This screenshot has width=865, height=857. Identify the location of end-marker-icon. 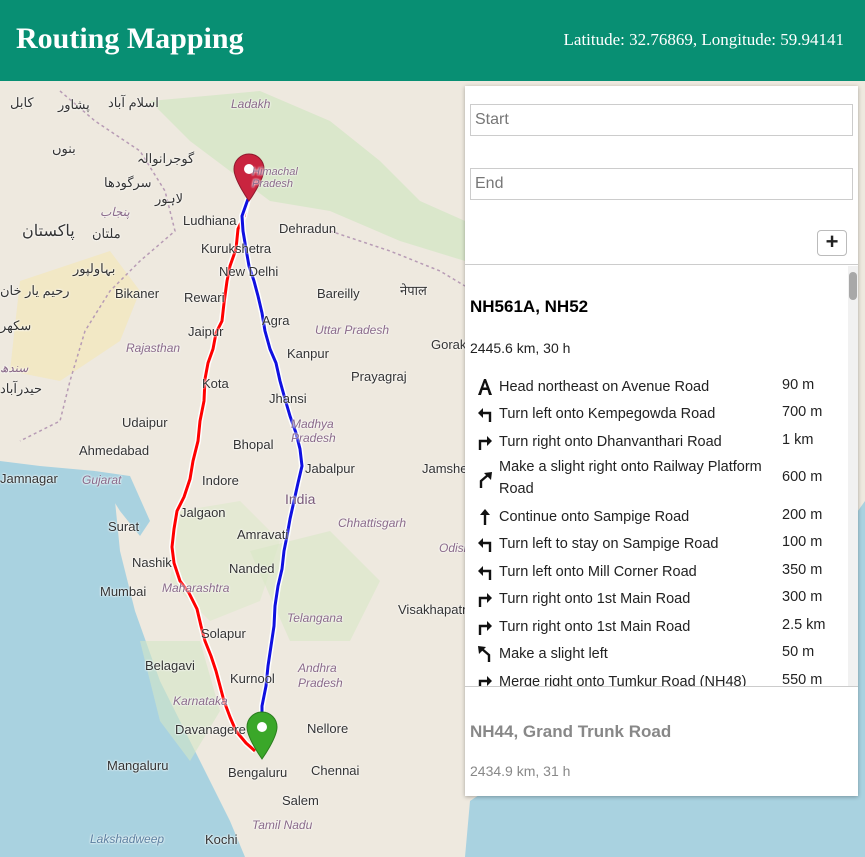
(262, 735).